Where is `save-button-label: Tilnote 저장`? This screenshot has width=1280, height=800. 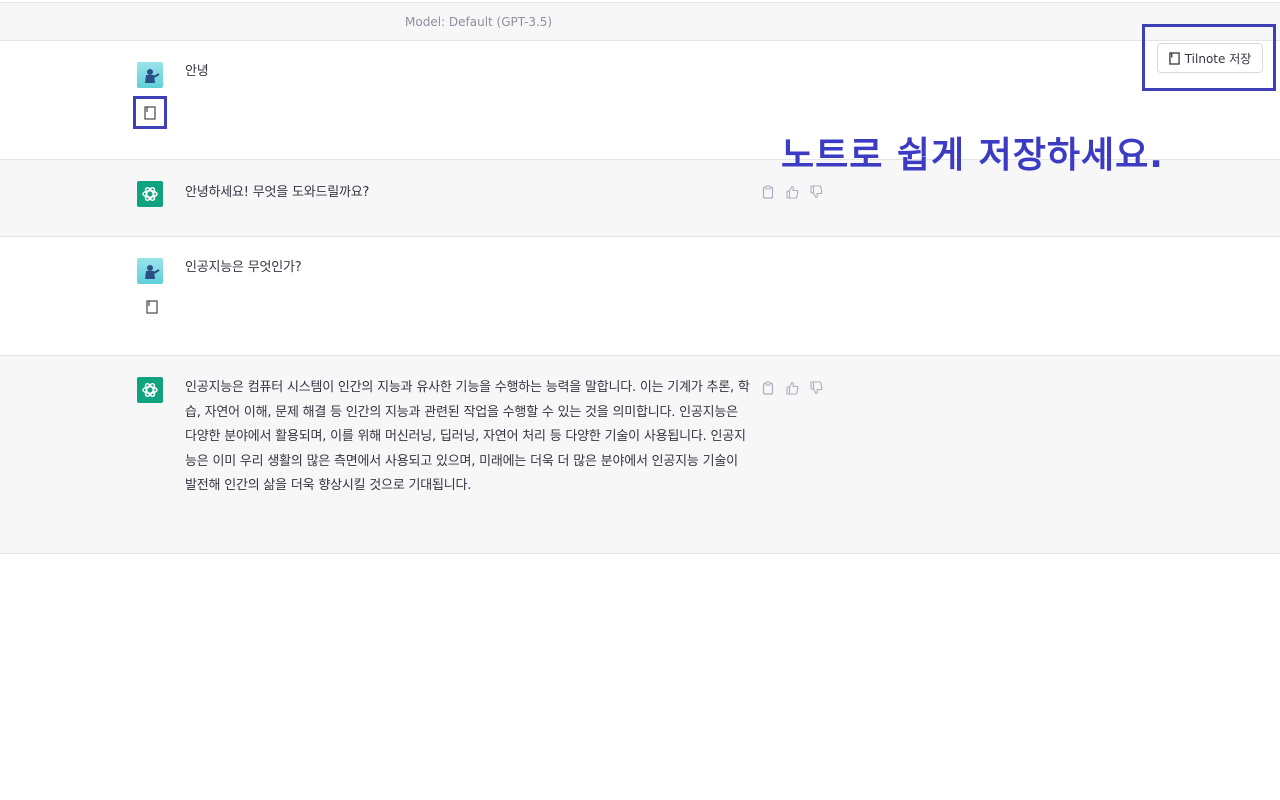 save-button-label: Tilnote 저장 is located at coordinates (1218, 58).